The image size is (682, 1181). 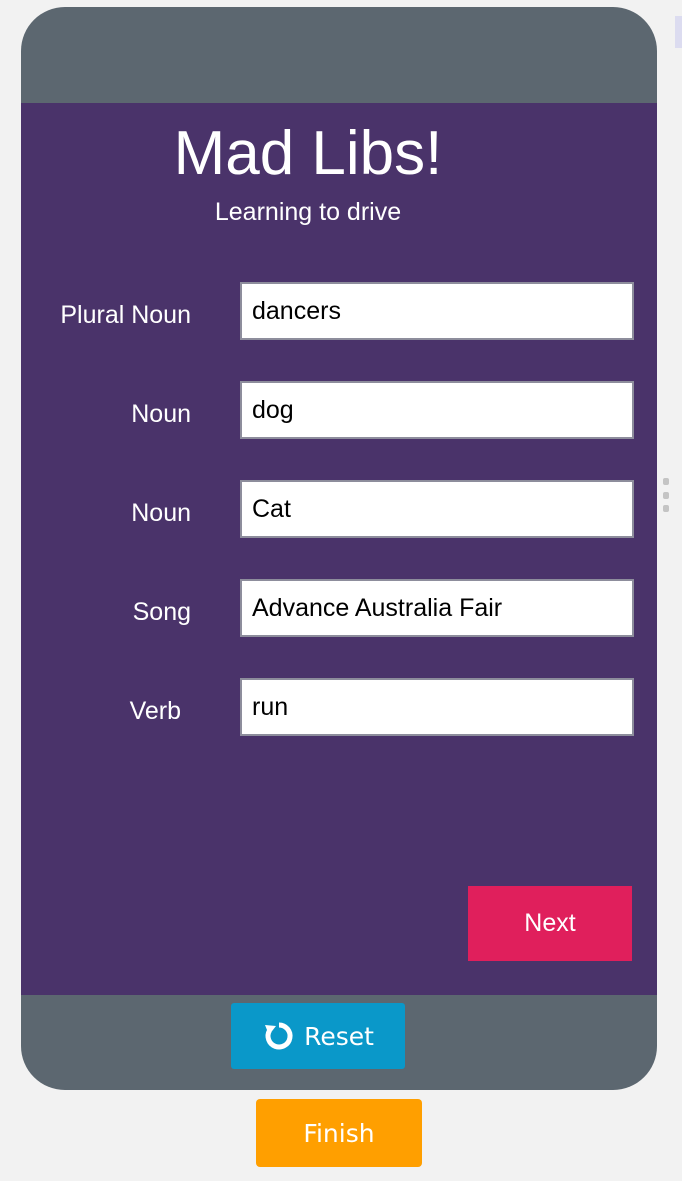 I want to click on field-row-plural-noun: Plural Noun, so click(x=339, y=311).